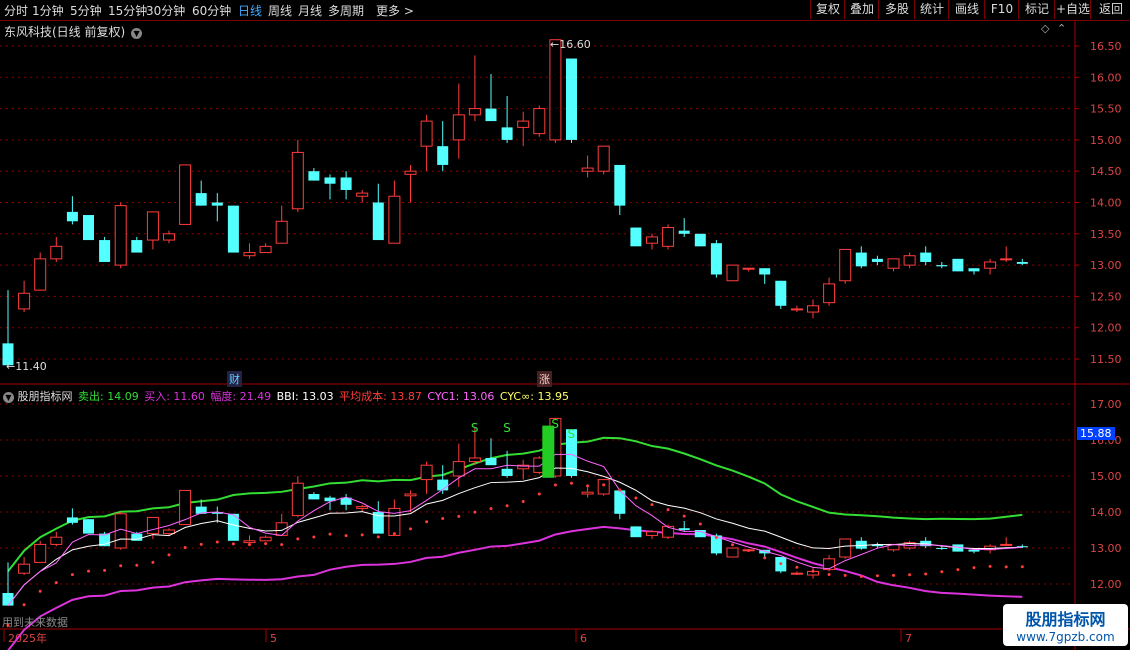  What do you see at coordinates (1106, 512) in the screenshot?
I see `lower-axis-label: 14.00` at bounding box center [1106, 512].